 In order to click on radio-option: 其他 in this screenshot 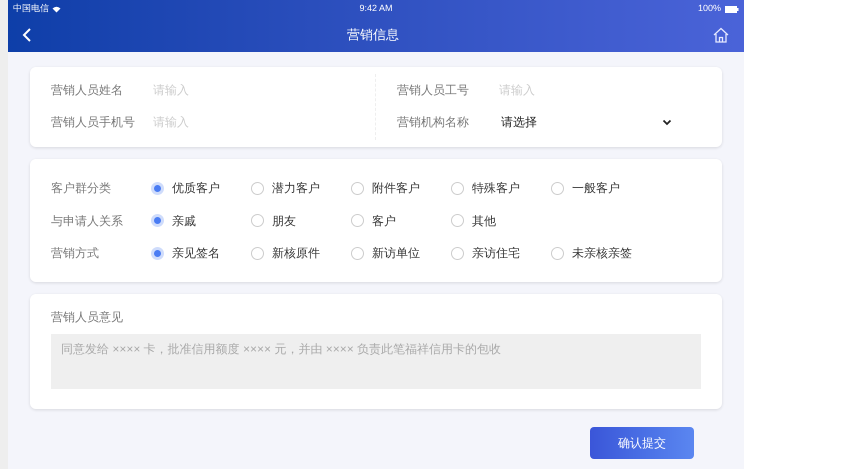, I will do `click(501, 221)`.